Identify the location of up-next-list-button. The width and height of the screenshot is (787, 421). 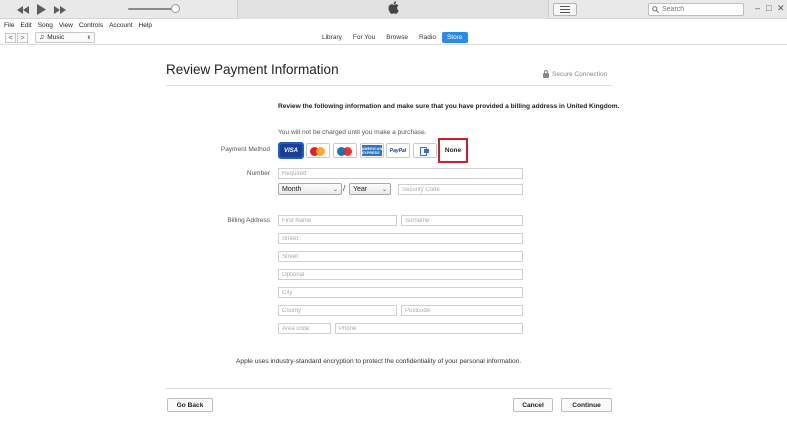
(565, 9).